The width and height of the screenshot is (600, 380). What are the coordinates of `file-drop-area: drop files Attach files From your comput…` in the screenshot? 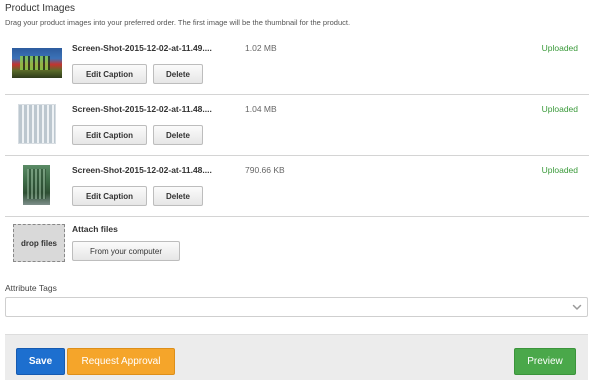 It's located at (297, 243).